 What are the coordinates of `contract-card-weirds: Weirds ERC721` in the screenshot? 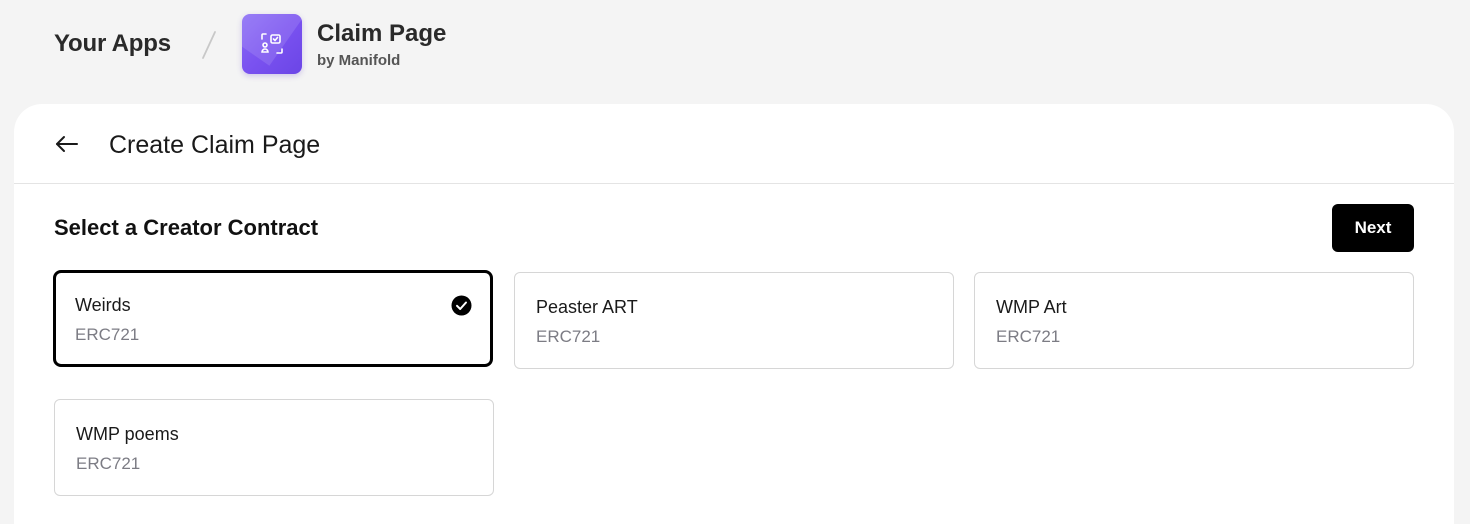 It's located at (273, 318).